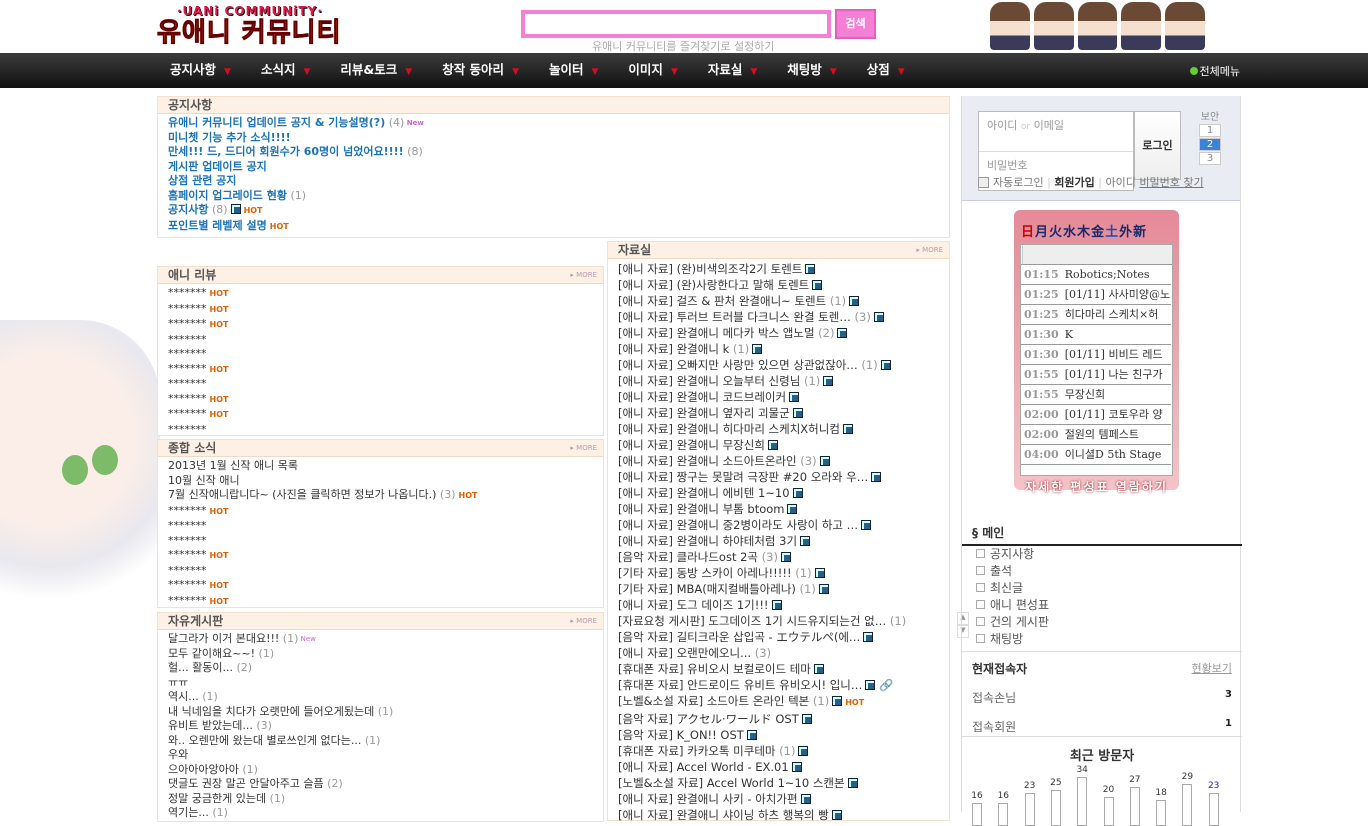 The height and width of the screenshot is (826, 1368). Describe the element at coordinates (276, 122) in the screenshot. I see `post-title: 유애니 커뮤니티 업데이트 공지 & 기능설명(?)` at that location.